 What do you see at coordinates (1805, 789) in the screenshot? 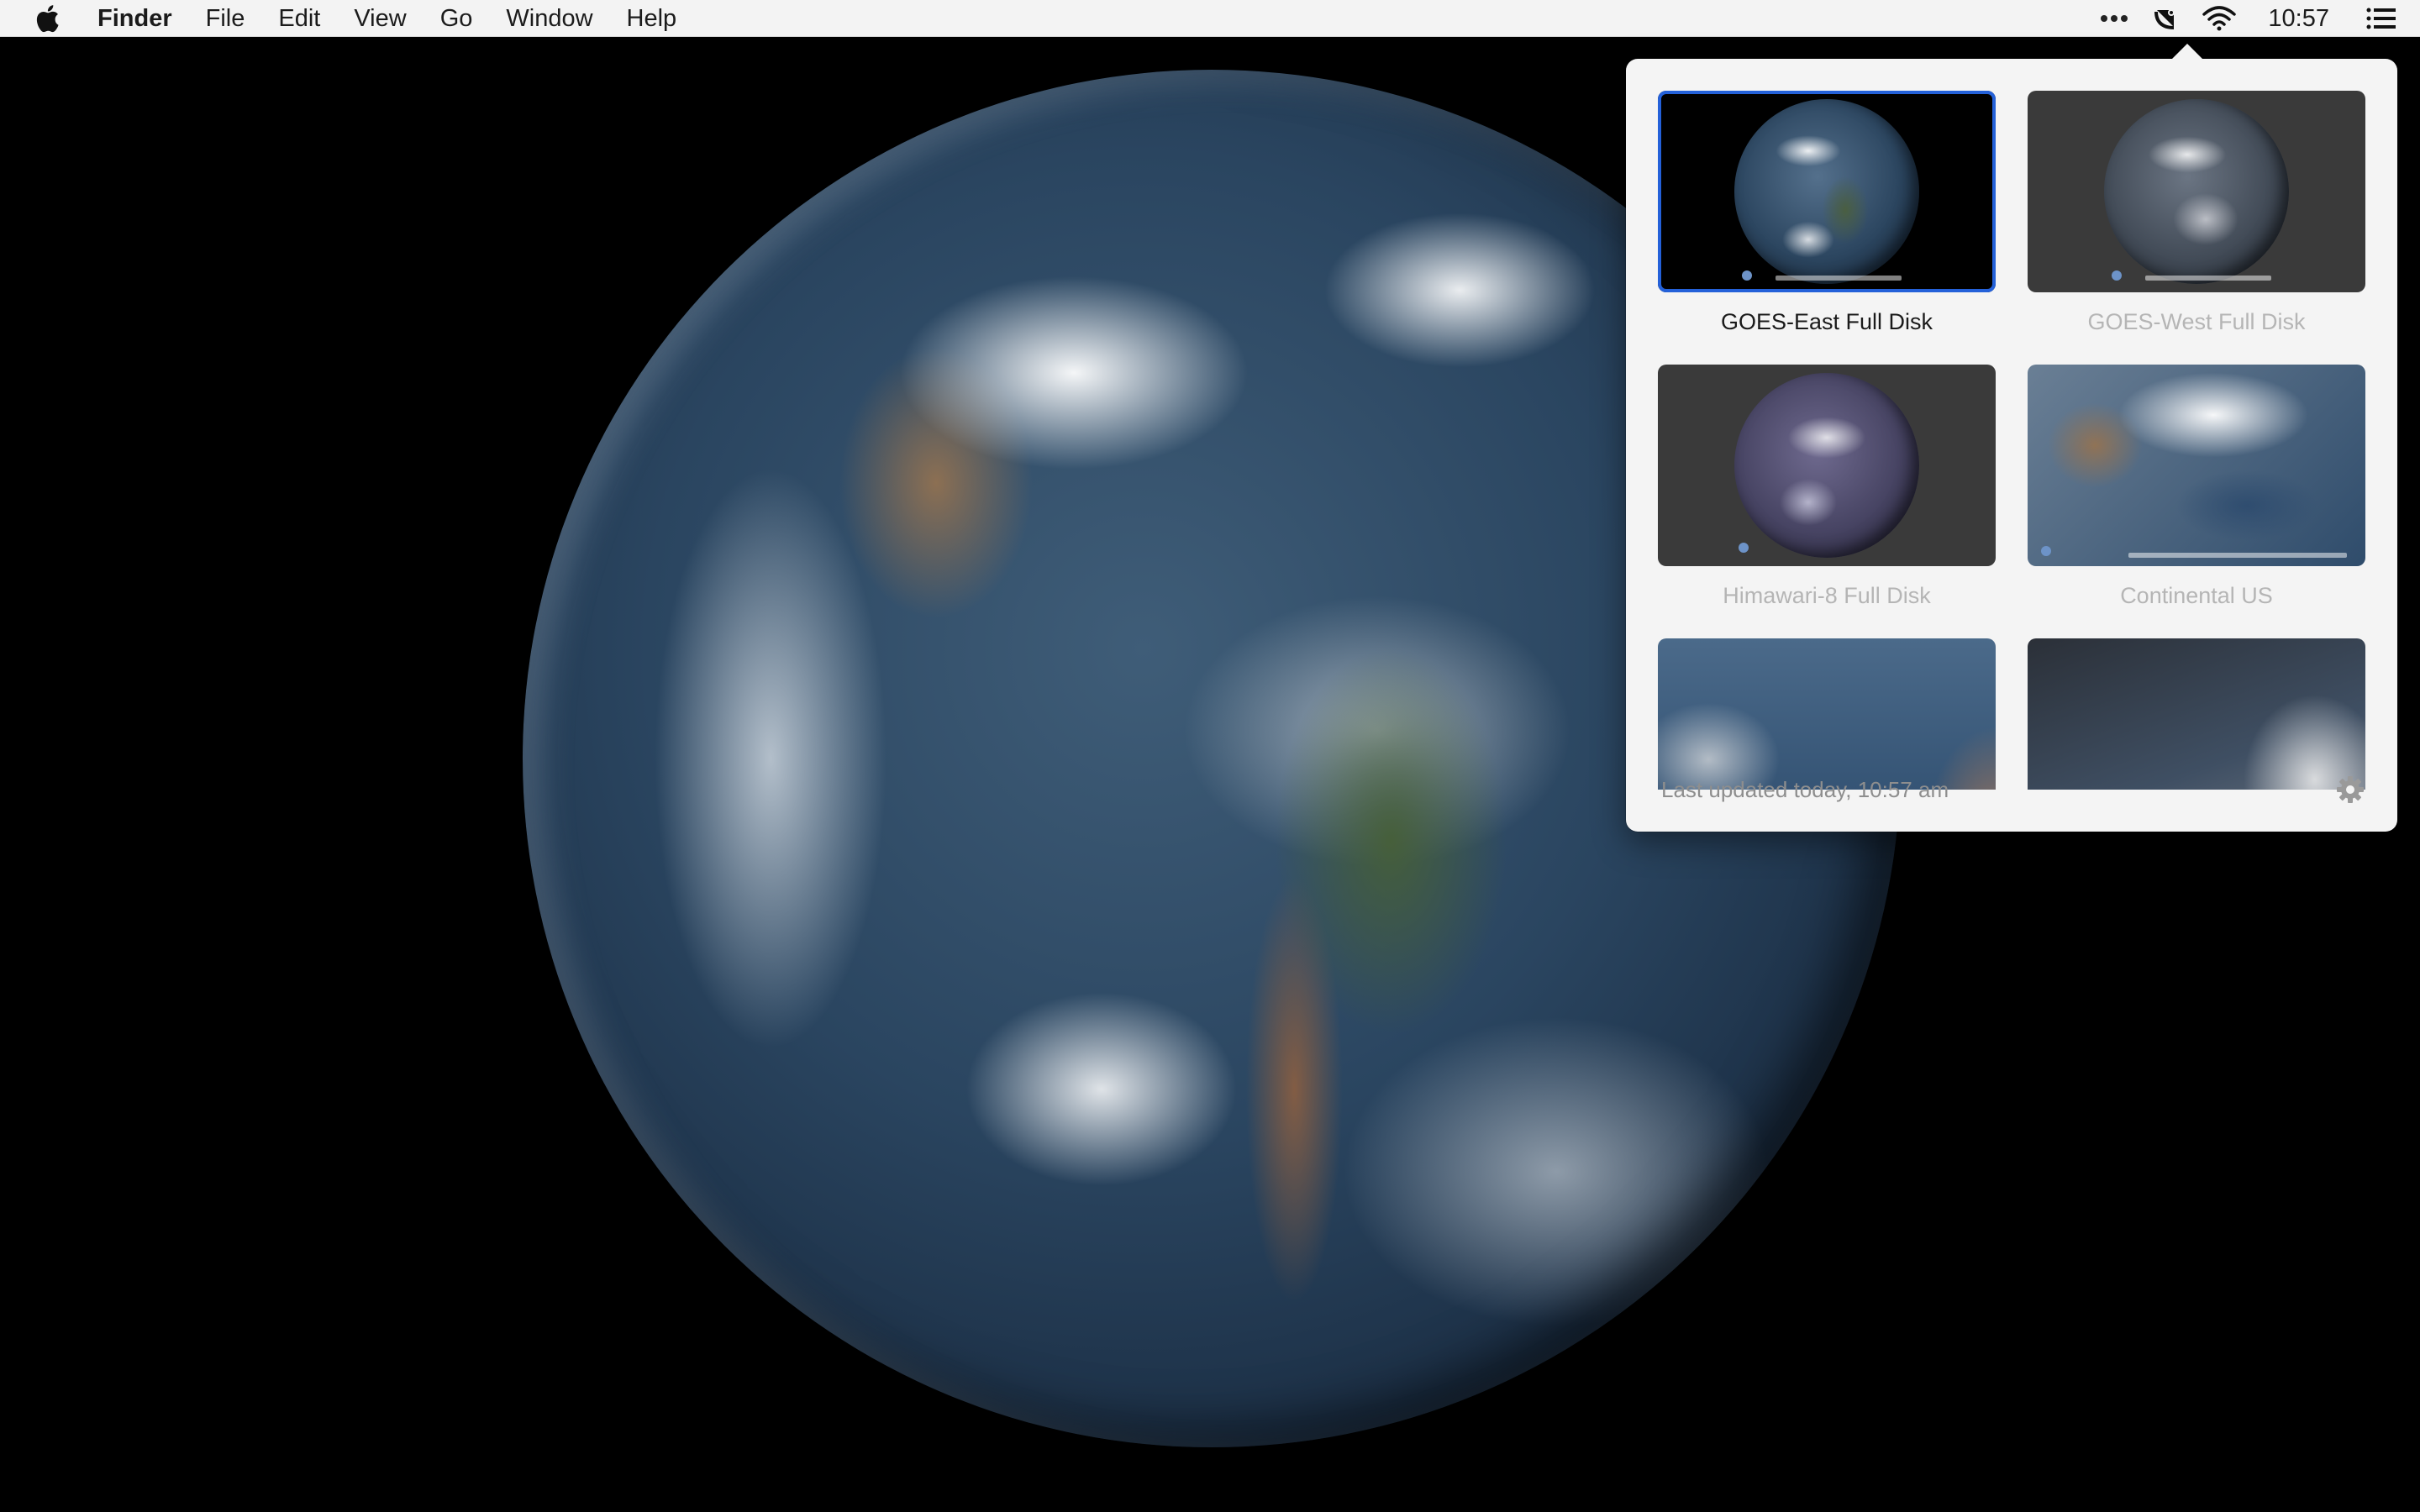
I see `last-updated-text: Last updated today, 10:57 am` at bounding box center [1805, 789].